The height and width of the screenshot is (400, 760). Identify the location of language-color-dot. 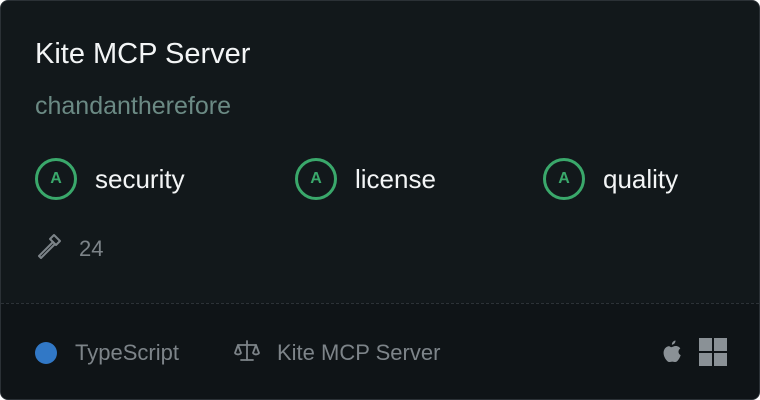
(46, 353).